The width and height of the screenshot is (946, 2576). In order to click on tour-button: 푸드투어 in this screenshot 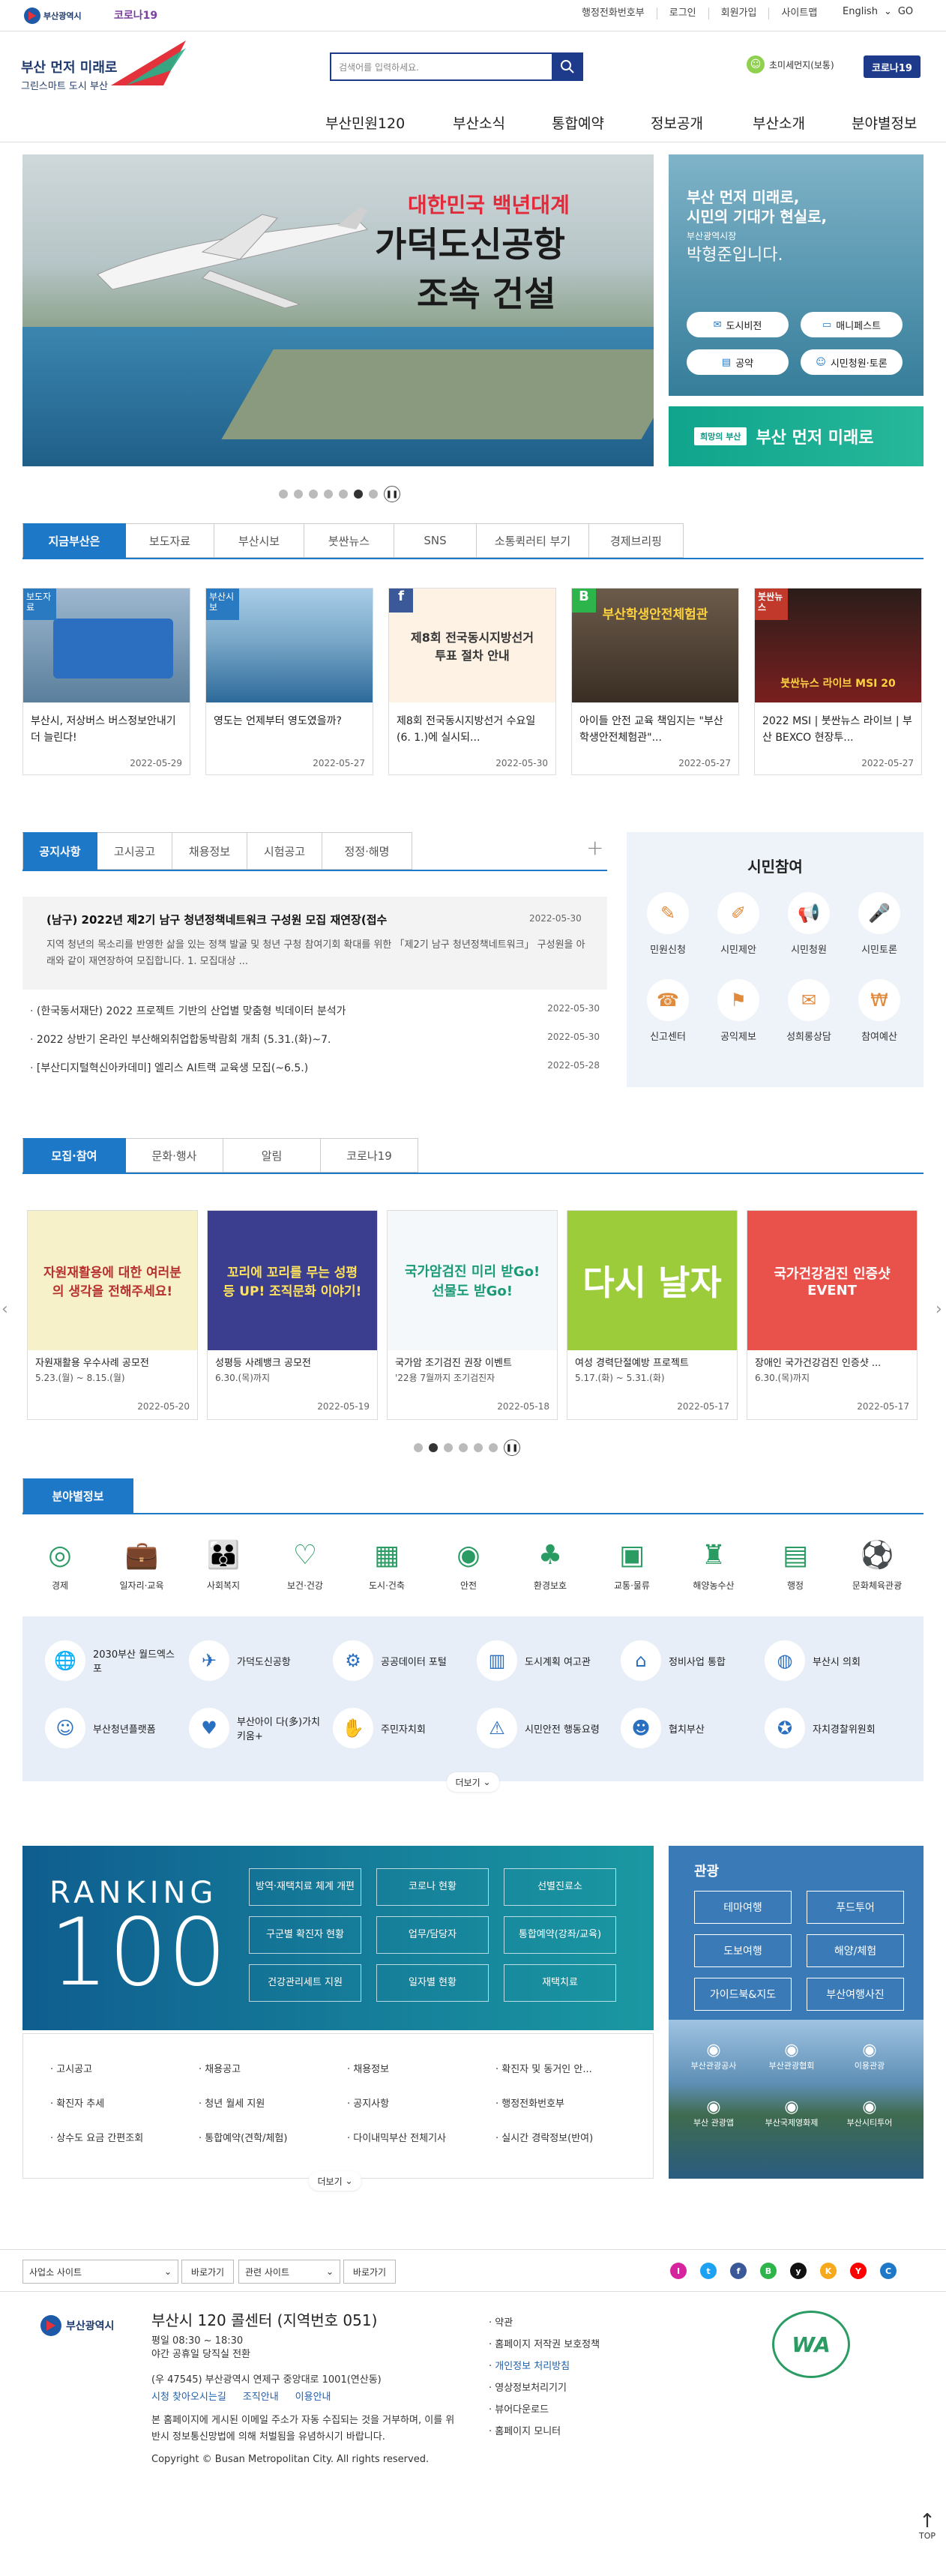, I will do `click(856, 1907)`.